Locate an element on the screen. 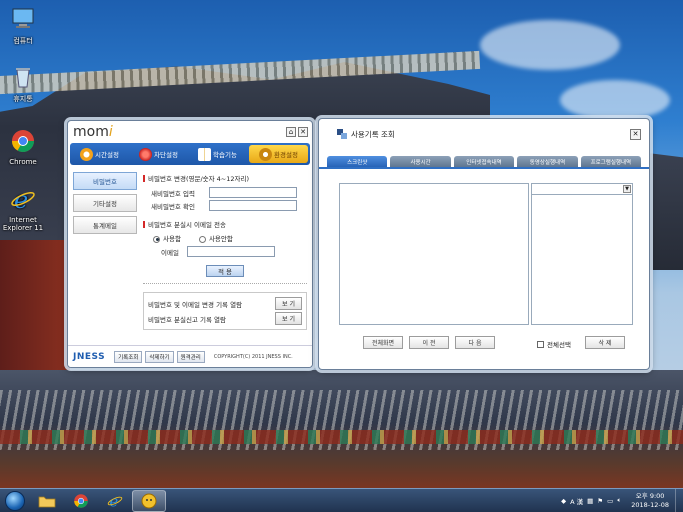 Image resolution: width=683 pixels, height=512 pixels. book-icon is located at coordinates (205, 154).